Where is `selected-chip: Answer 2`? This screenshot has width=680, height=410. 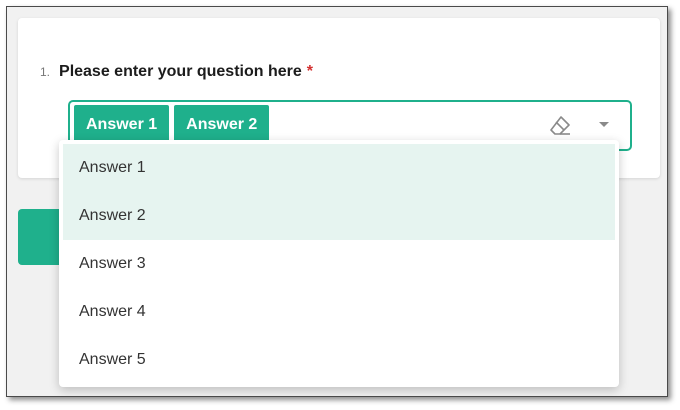
selected-chip: Answer 2 is located at coordinates (222, 125).